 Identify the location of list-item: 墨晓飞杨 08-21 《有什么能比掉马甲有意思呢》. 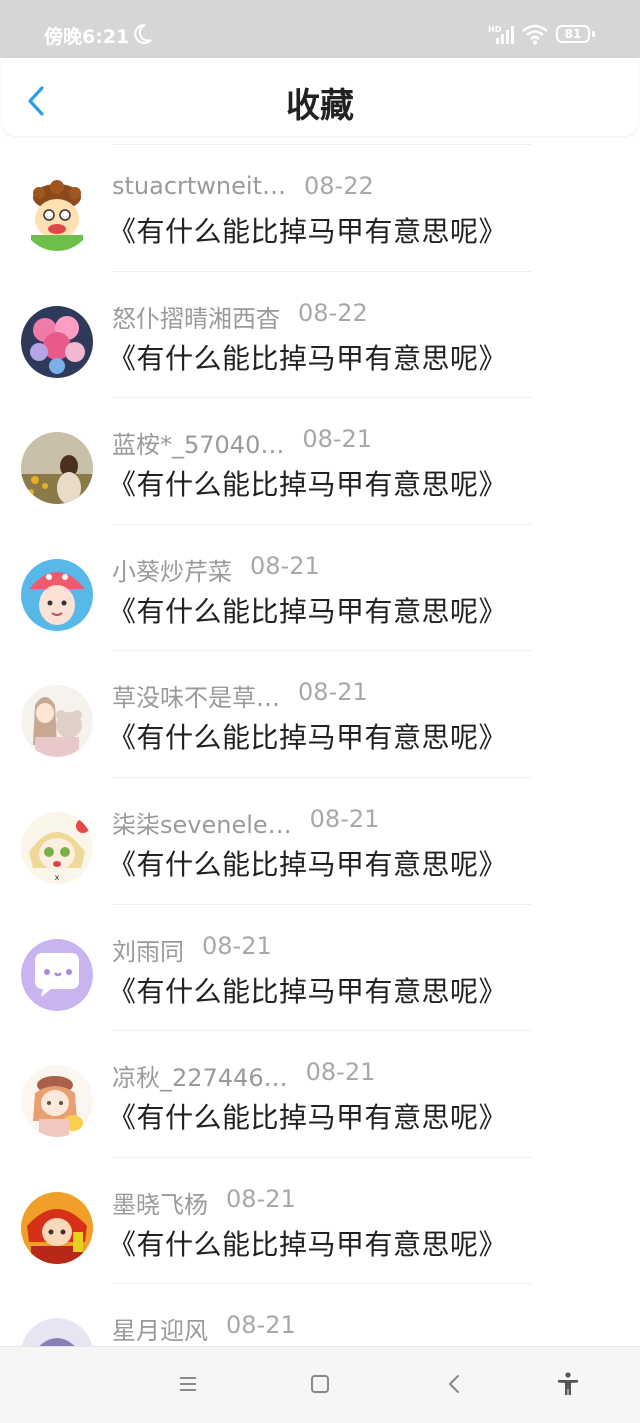
(320, 1220).